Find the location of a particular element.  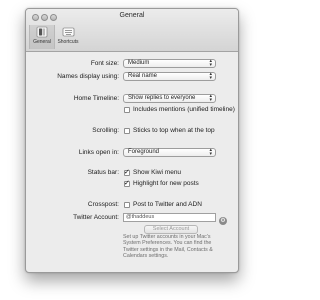

home-timeline-label: Home Timeline: is located at coordinates (96, 98).